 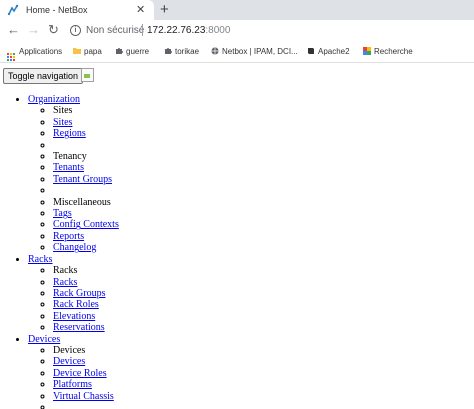 What do you see at coordinates (218, 30) in the screenshot?
I see `url-port: :8000` at bounding box center [218, 30].